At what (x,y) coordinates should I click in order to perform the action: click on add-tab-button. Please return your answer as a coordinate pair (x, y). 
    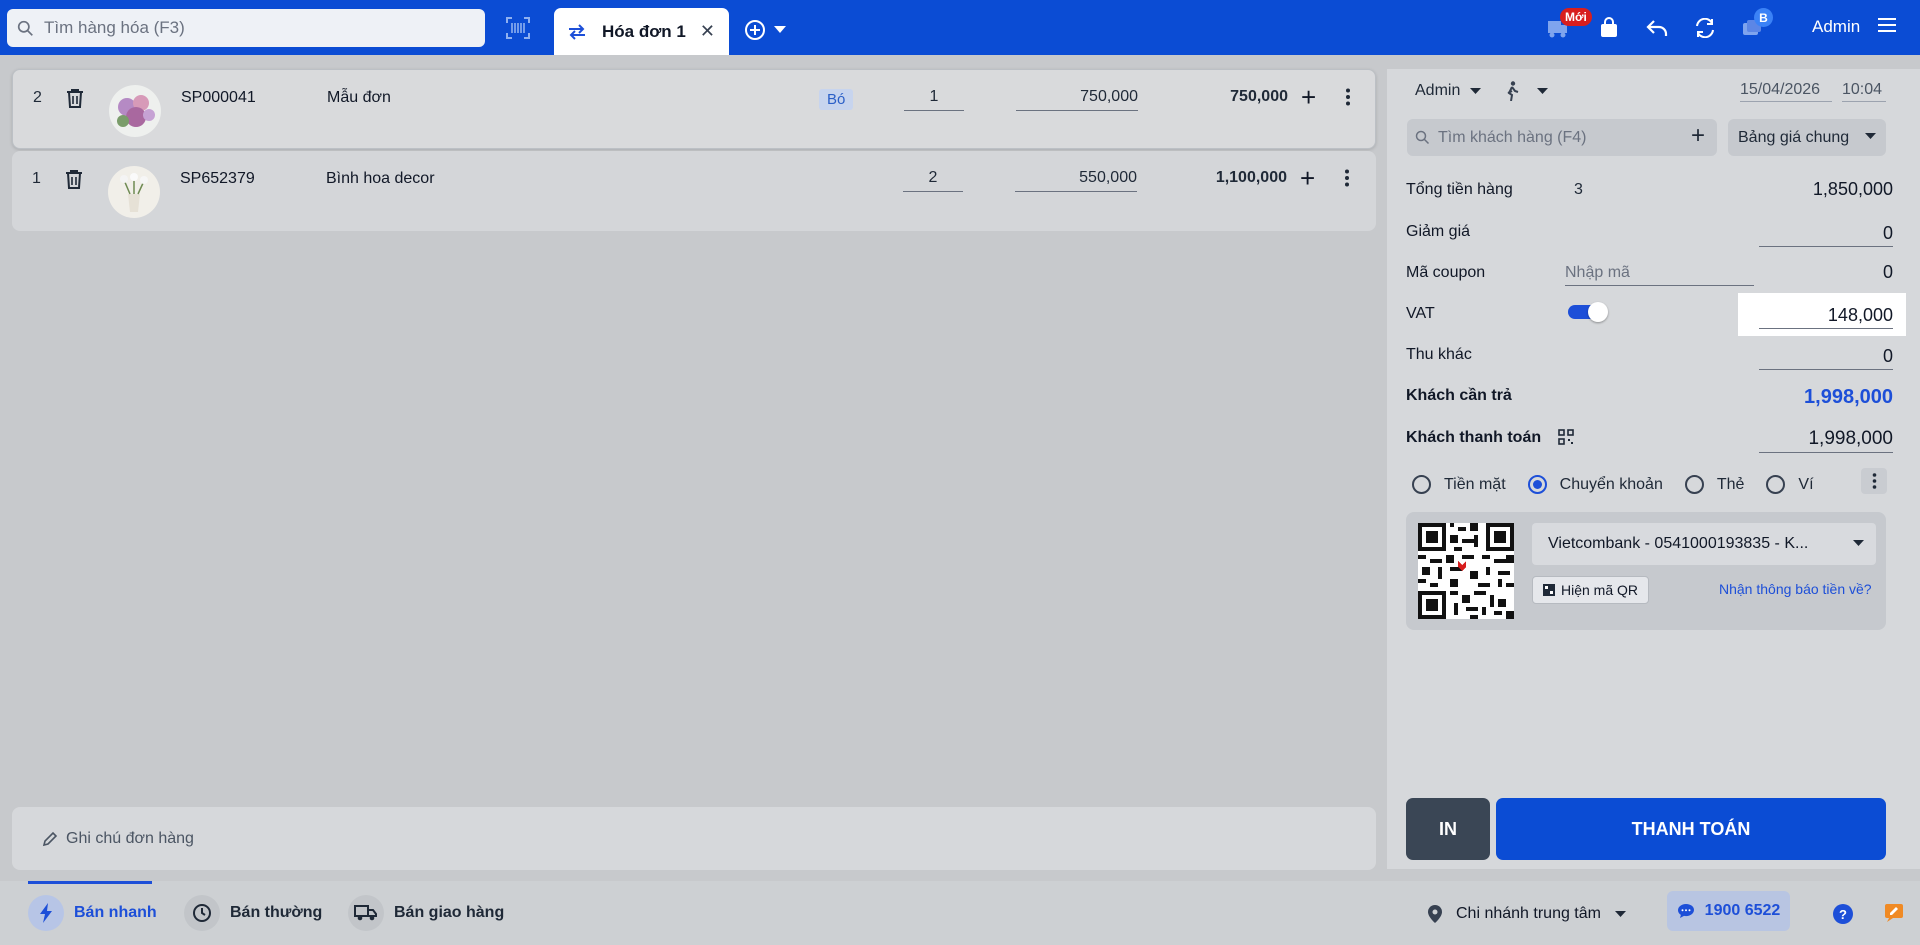
    Looking at the image, I should click on (765, 30).